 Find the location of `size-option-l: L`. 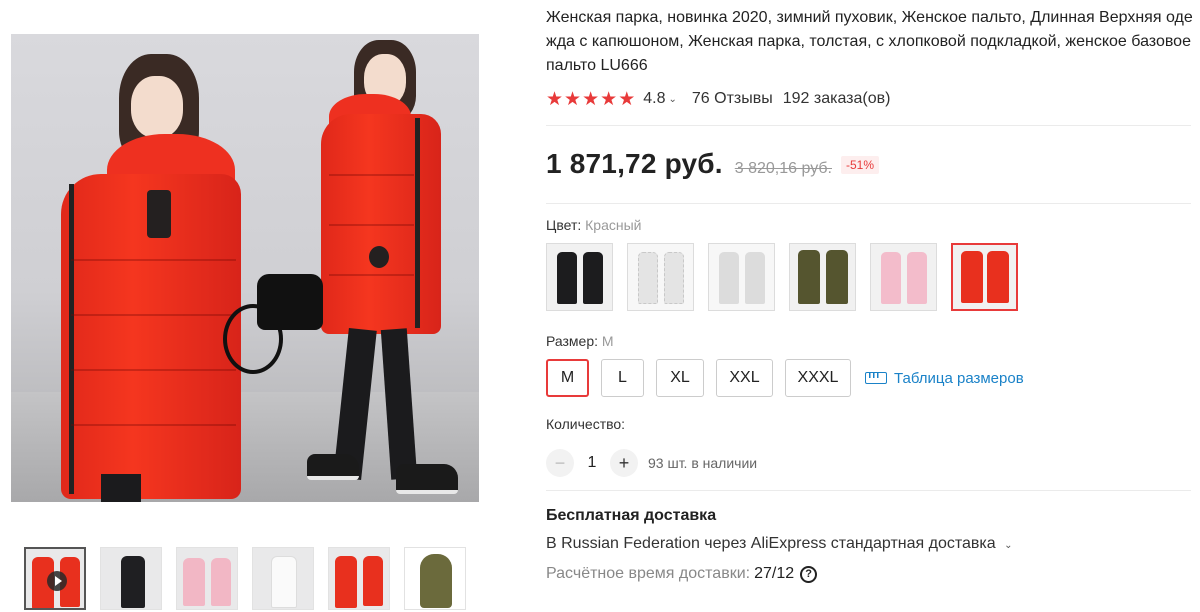

size-option-l: L is located at coordinates (622, 378).